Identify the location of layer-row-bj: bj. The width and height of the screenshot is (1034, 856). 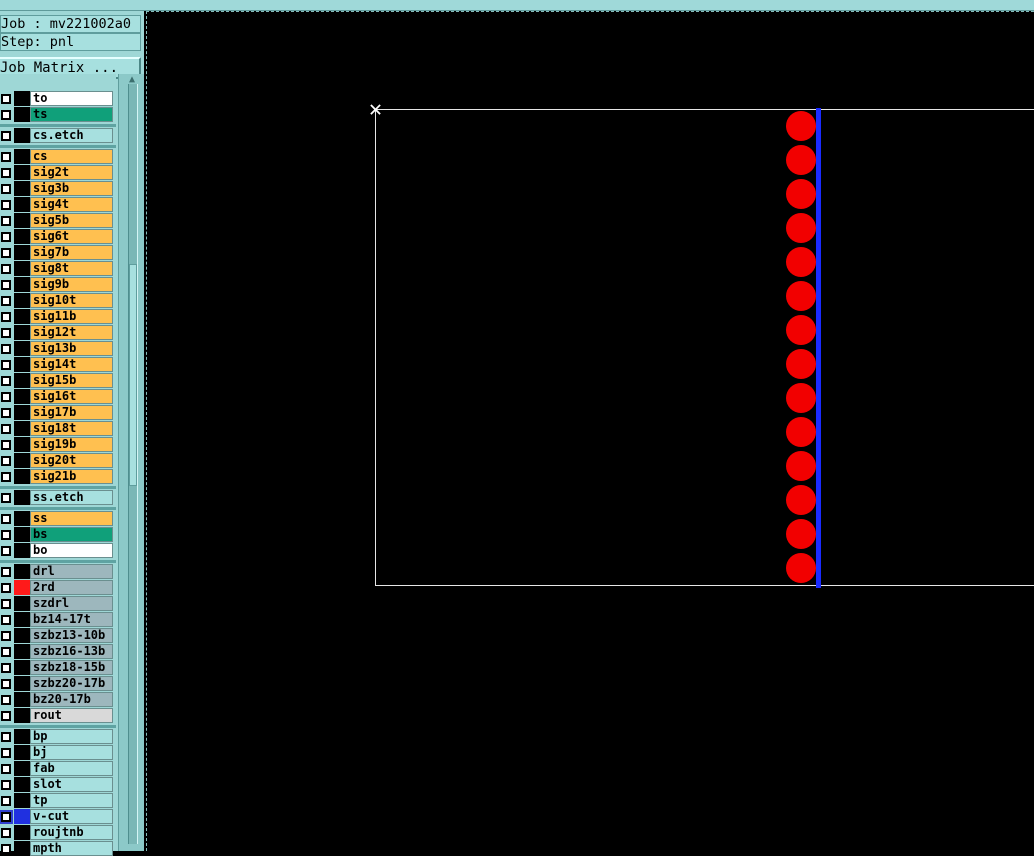
(58, 752).